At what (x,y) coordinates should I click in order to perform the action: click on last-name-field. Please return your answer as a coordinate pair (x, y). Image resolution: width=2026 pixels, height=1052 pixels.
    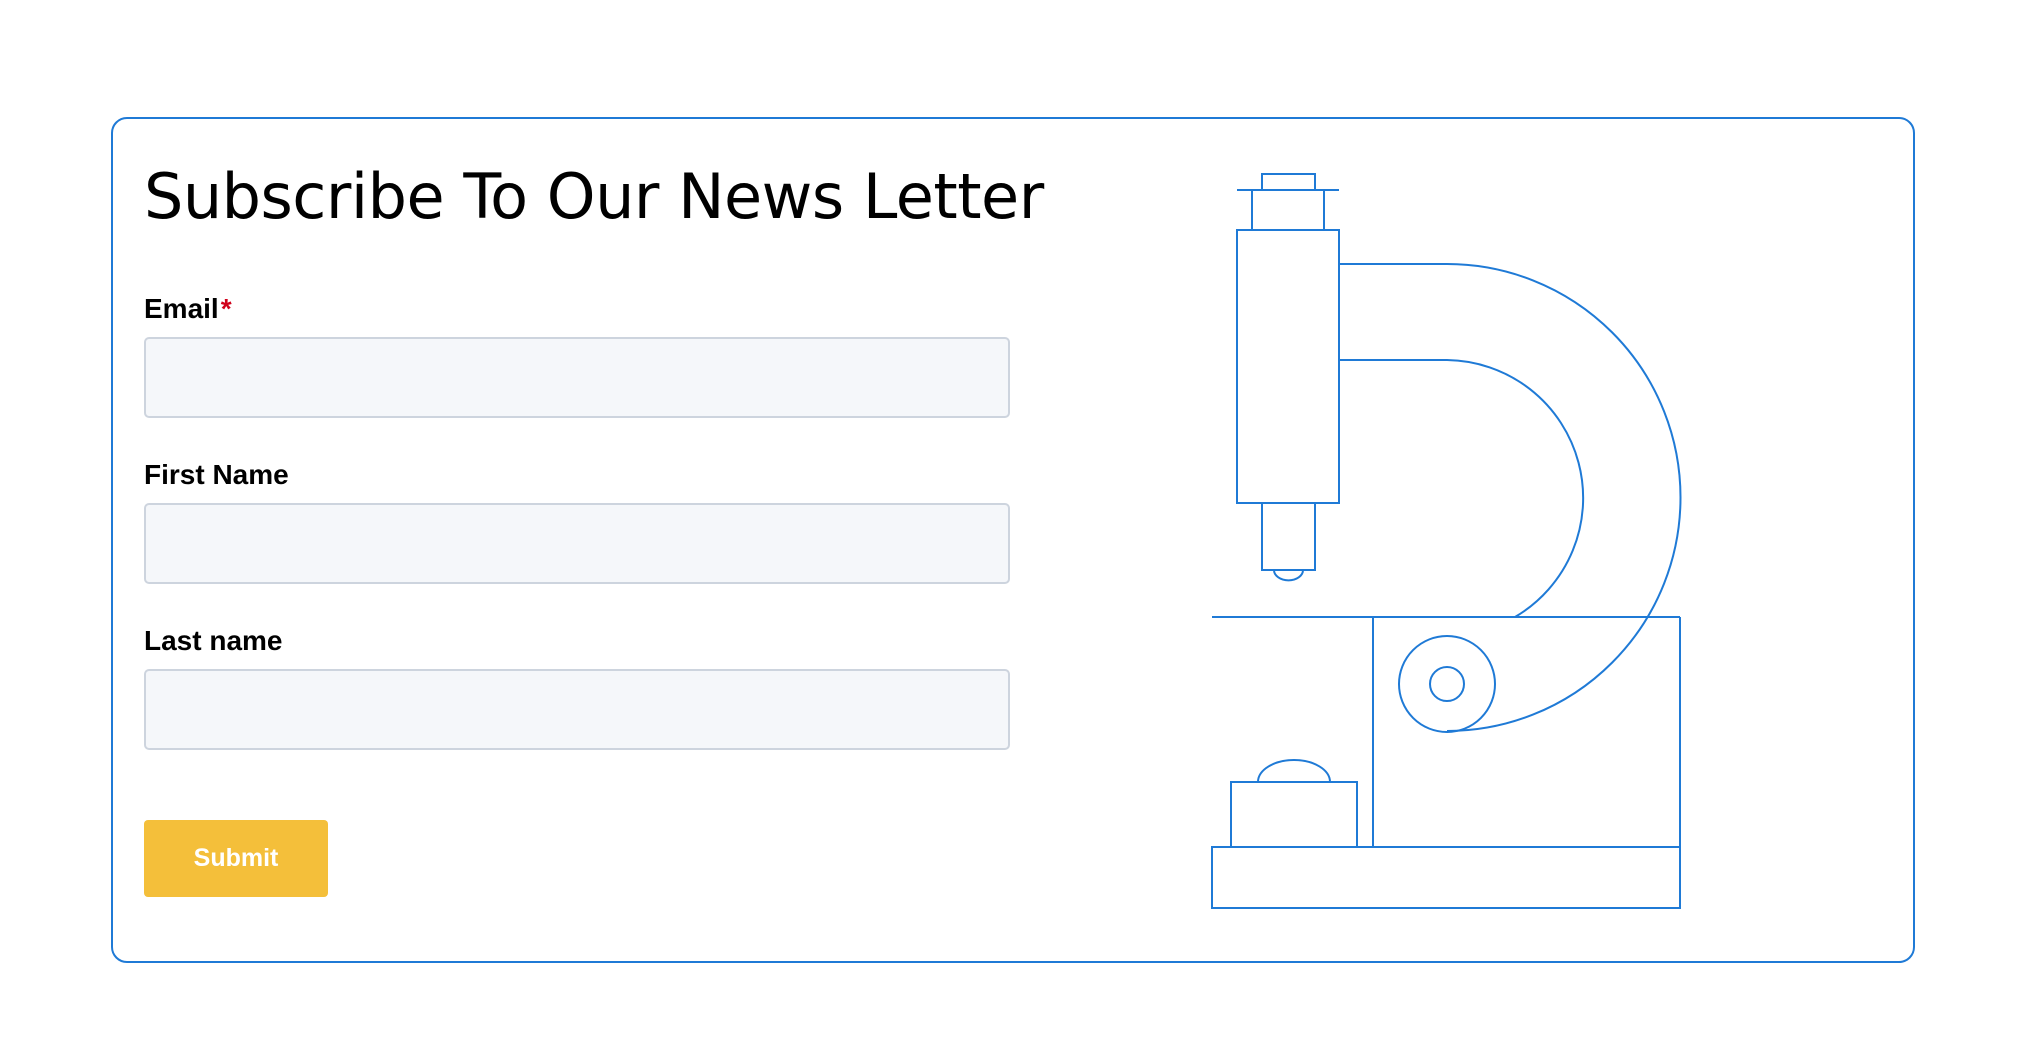
    Looking at the image, I should click on (577, 709).